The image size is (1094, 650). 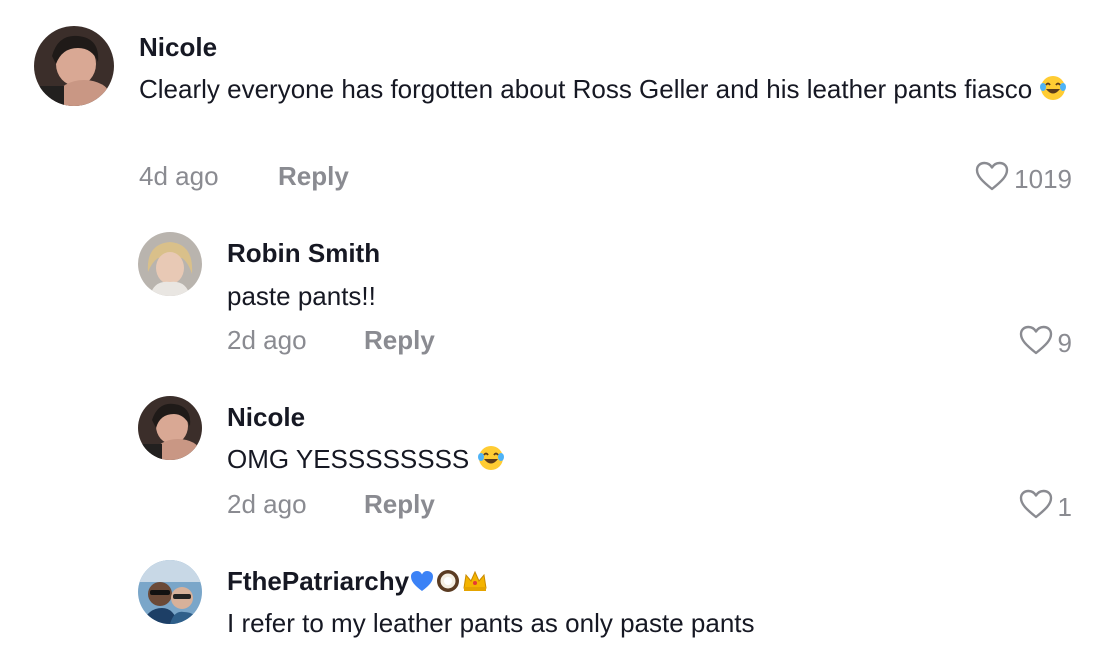 What do you see at coordinates (1043, 178) in the screenshot?
I see `like-count: 1019` at bounding box center [1043, 178].